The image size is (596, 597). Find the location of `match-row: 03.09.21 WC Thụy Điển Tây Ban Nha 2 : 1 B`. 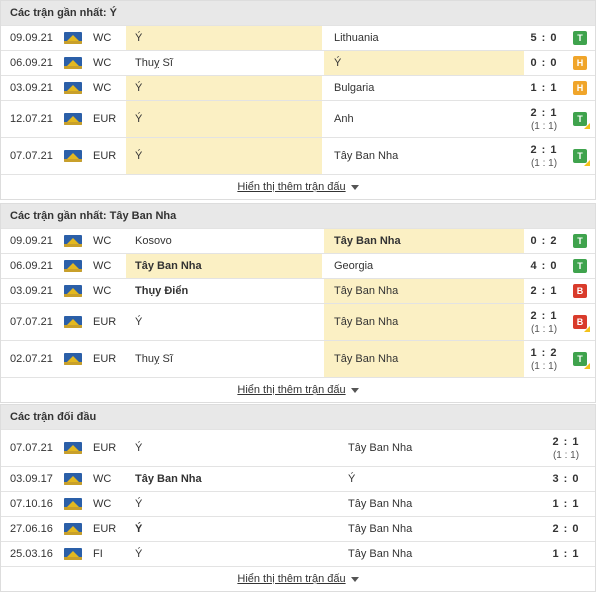

match-row: 03.09.21 WC Thụy Điển Tây Ban Nha 2 : 1 B is located at coordinates (298, 290).